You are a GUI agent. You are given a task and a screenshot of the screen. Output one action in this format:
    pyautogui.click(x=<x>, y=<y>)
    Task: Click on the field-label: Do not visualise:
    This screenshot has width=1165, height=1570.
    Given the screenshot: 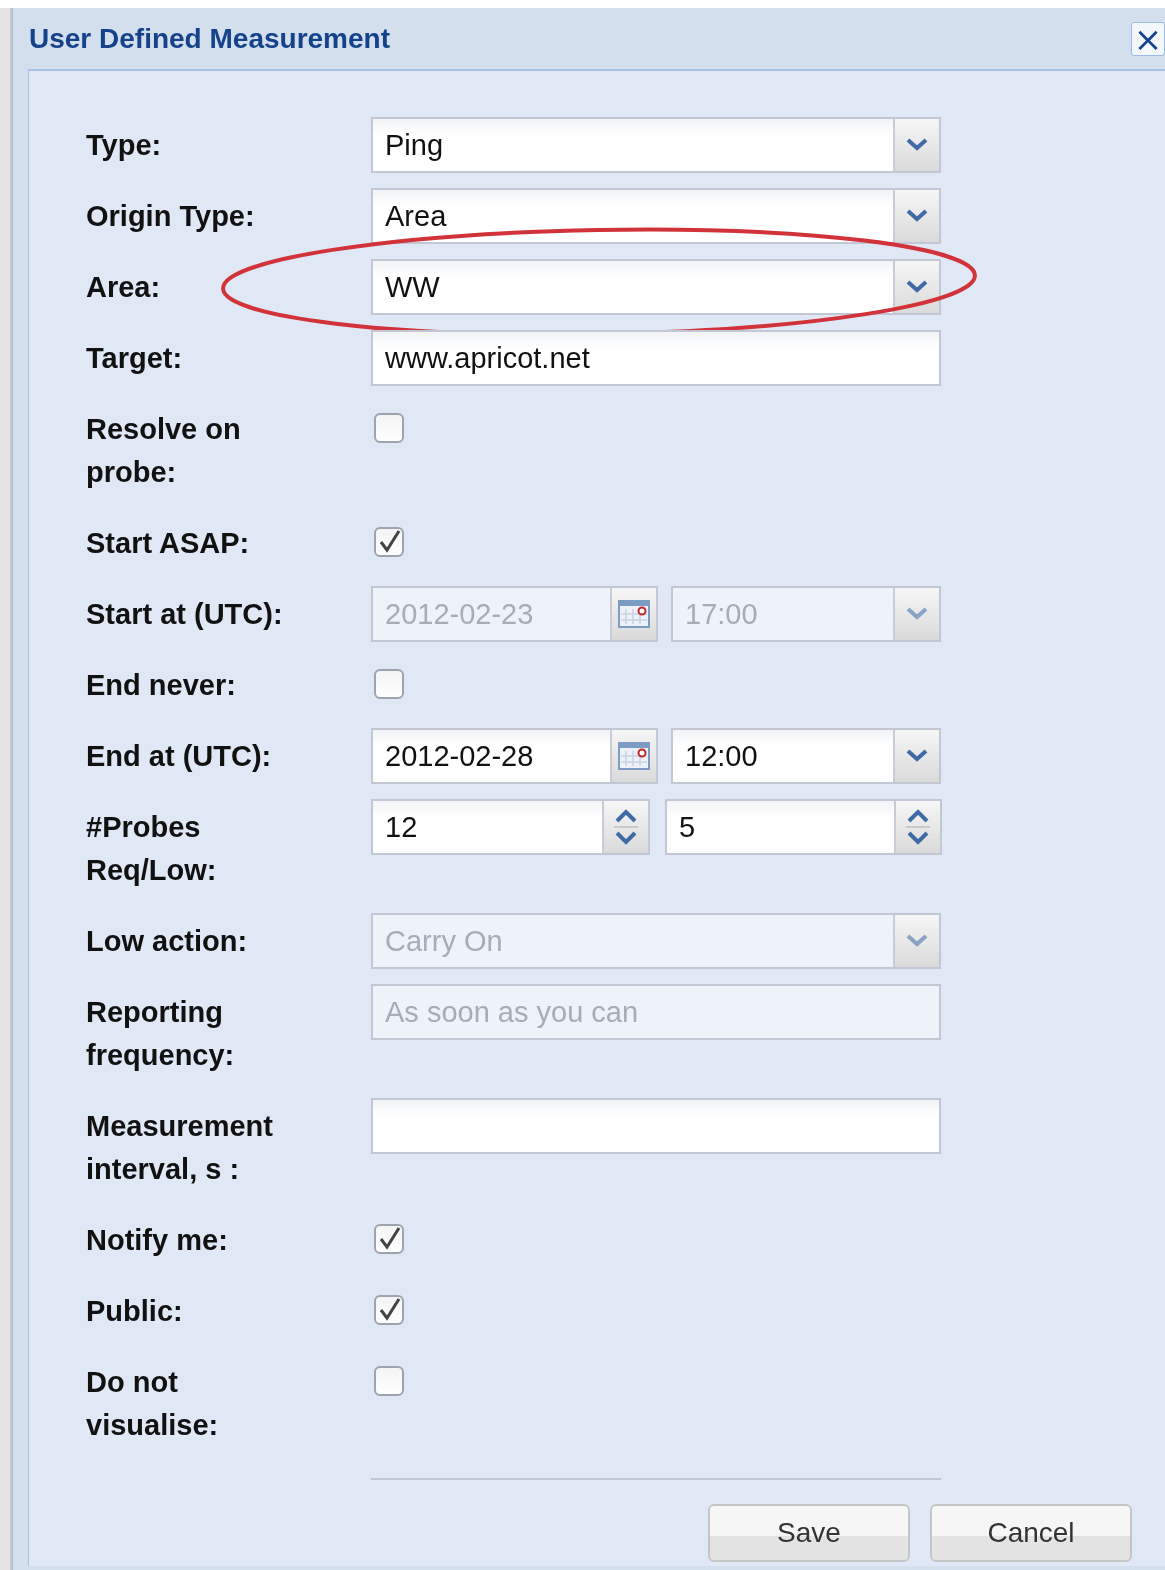 What is the action you would take?
    pyautogui.click(x=153, y=1404)
    